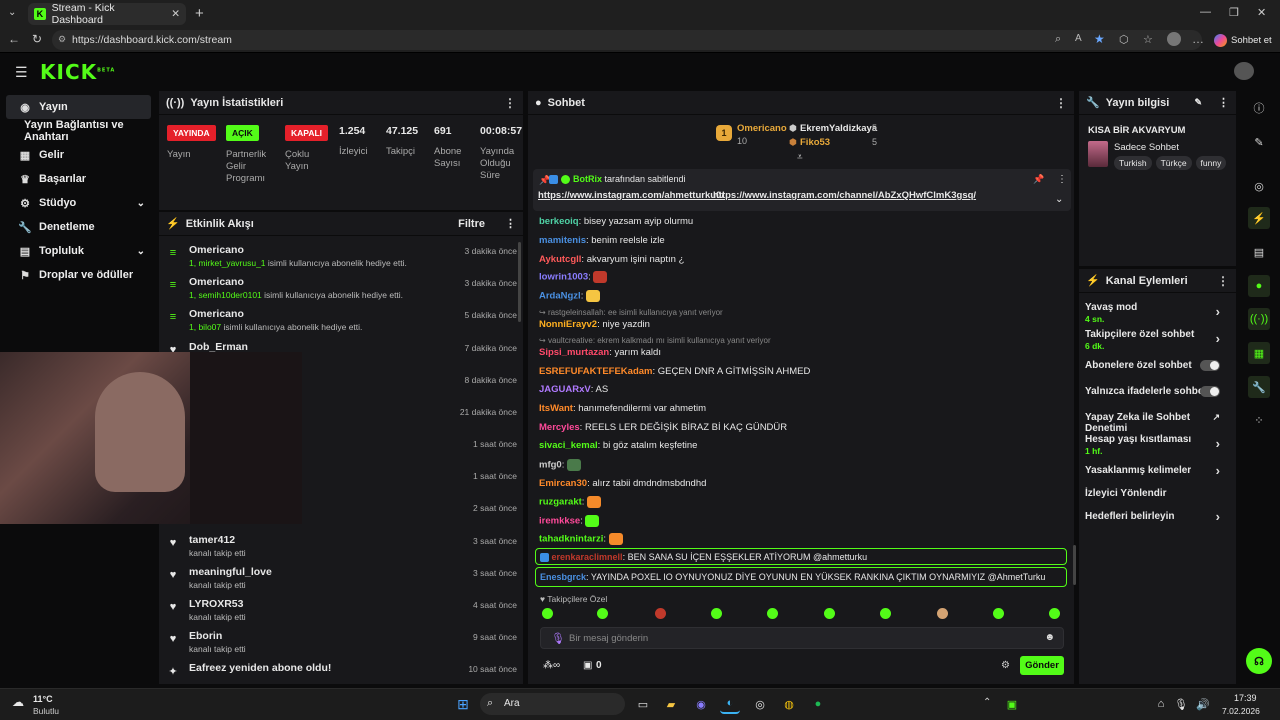  I want to click on chat-username: berkeoiq, so click(559, 221).